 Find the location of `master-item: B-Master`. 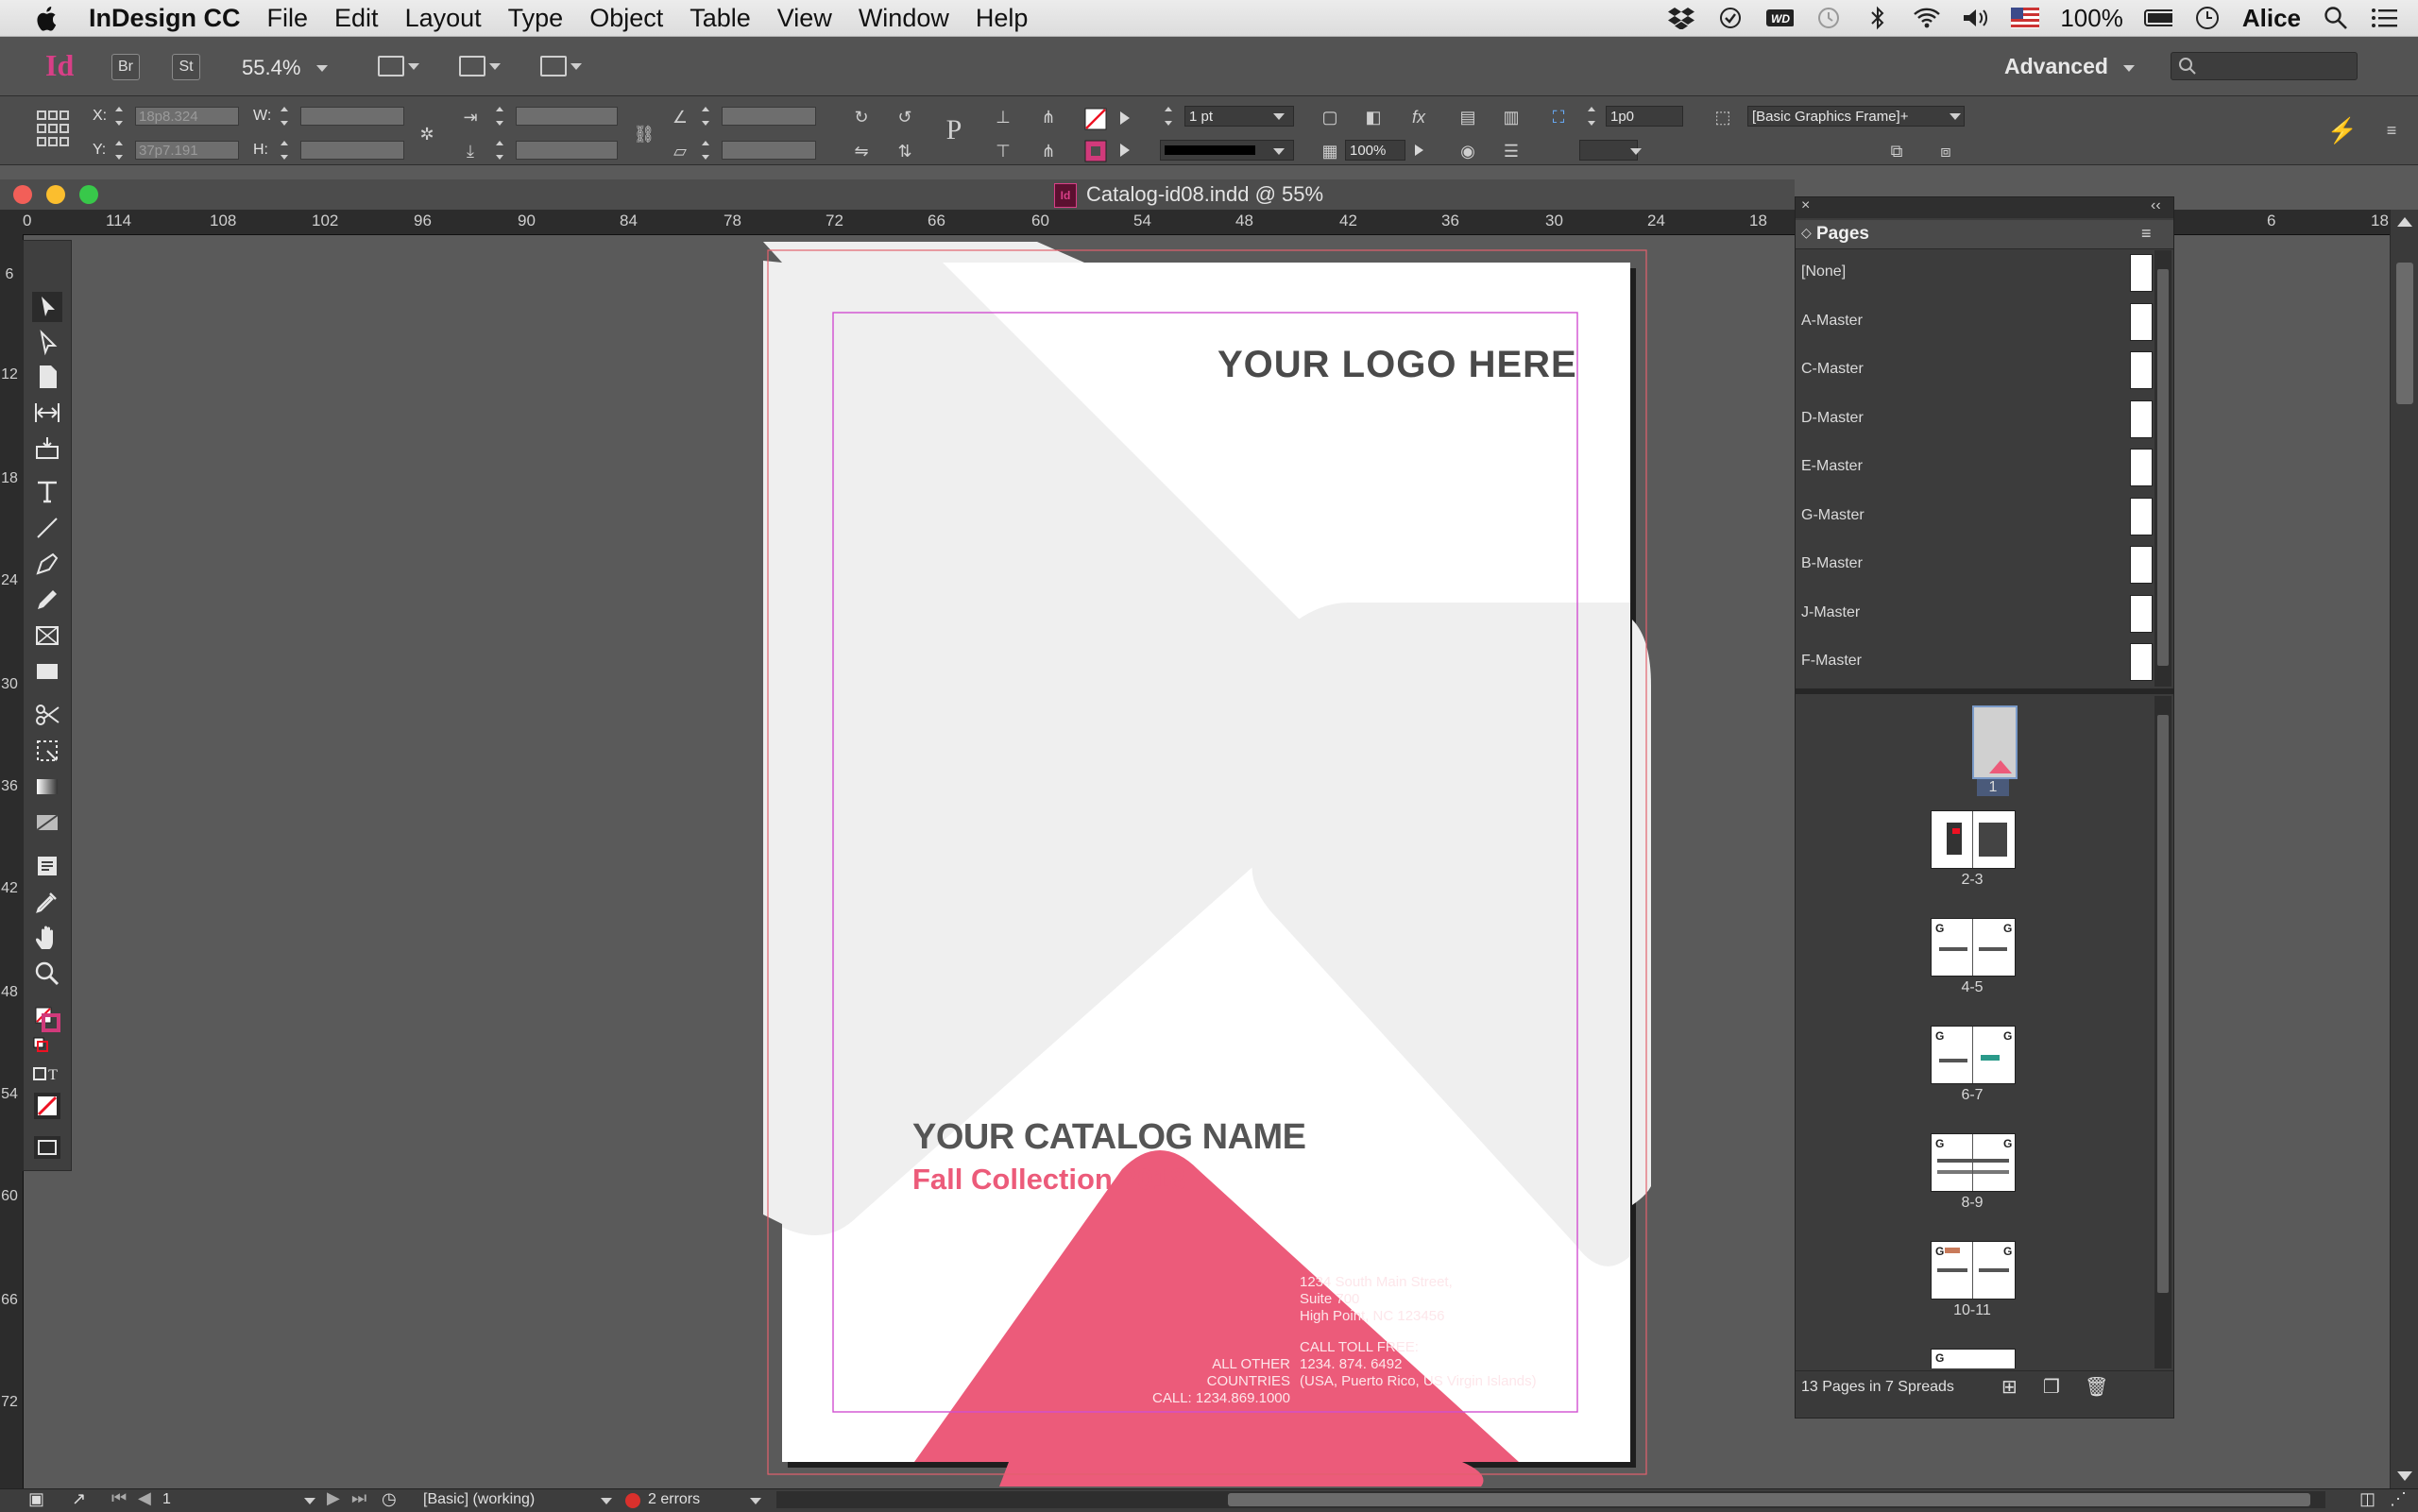

master-item: B-Master is located at coordinates (1832, 563).